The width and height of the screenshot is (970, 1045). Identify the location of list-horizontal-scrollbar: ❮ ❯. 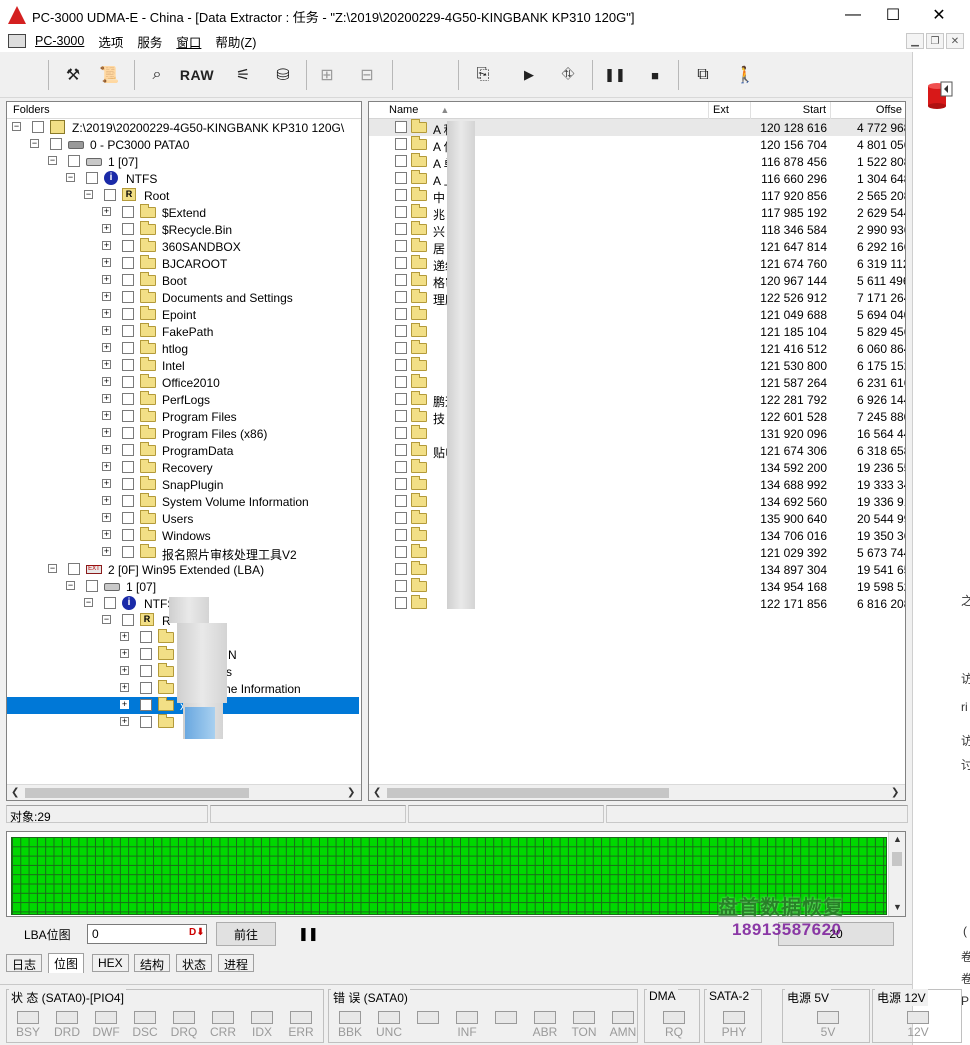
(637, 792).